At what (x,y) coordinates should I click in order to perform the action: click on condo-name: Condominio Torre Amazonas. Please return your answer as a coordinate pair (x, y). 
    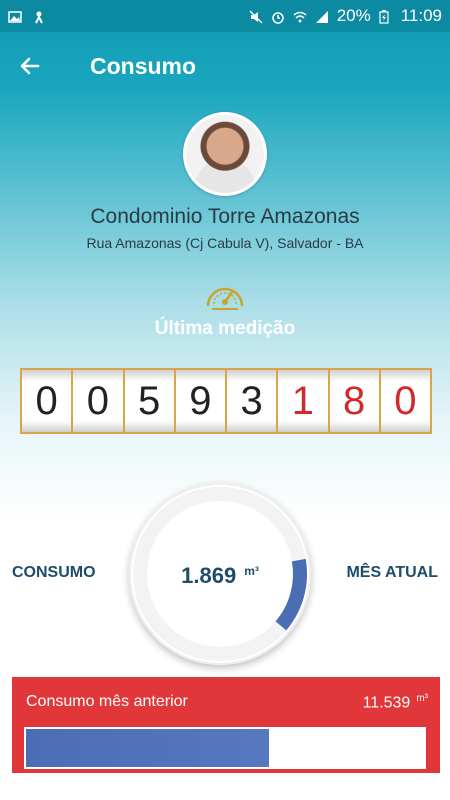
    Looking at the image, I should click on (225, 216).